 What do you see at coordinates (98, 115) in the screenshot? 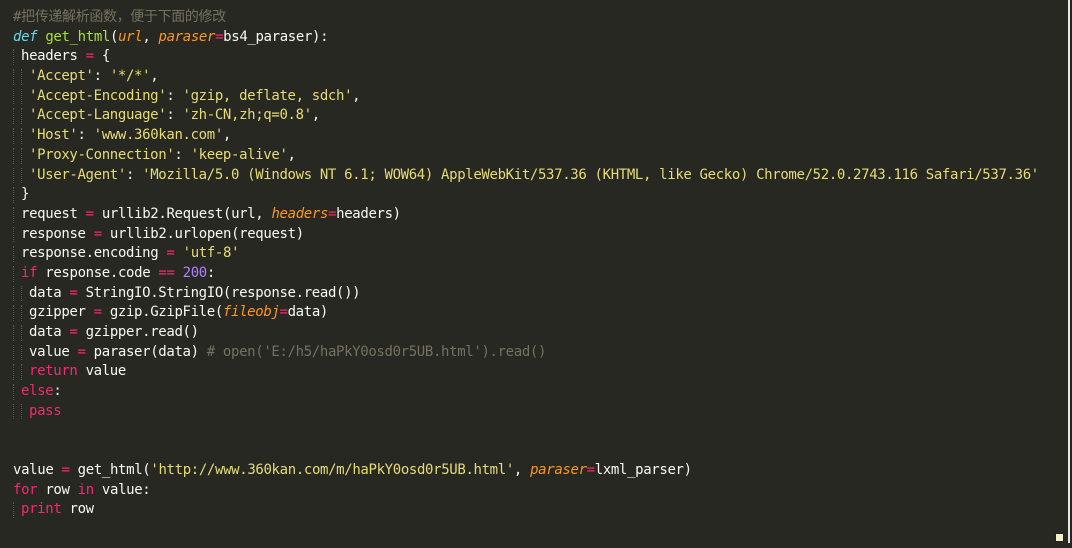
I see `code-token: 'Accept-Language'` at bounding box center [98, 115].